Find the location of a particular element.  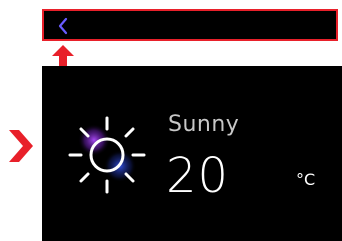

chevron-left-icon is located at coordinates (63, 26).